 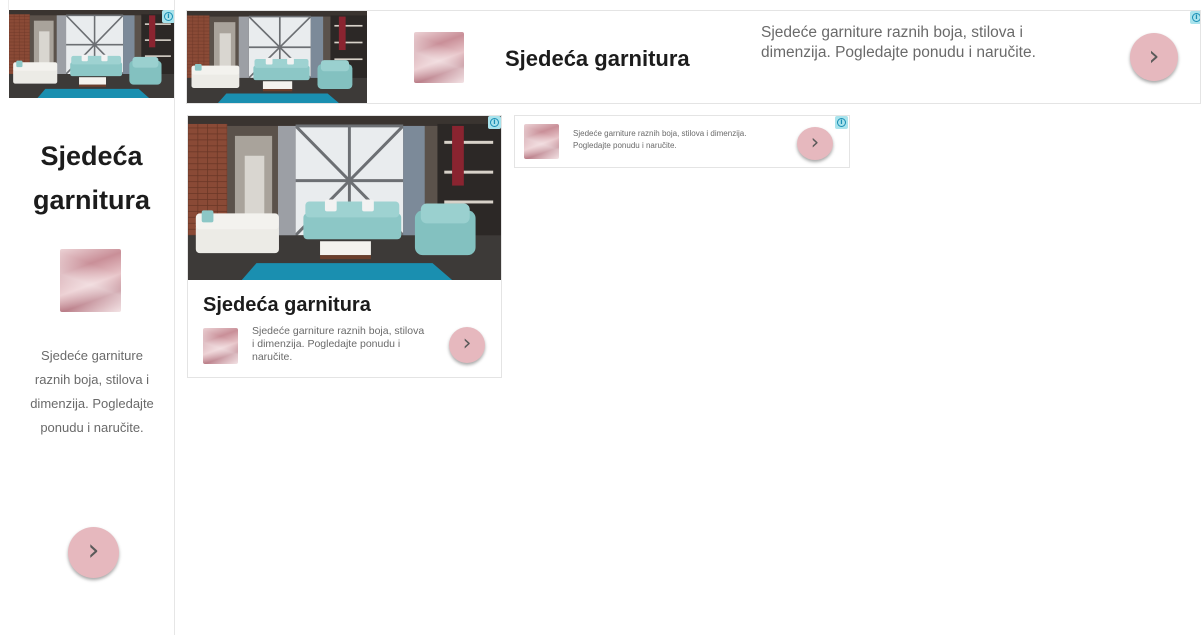 I want to click on ad-rectangle-cta-button: ›, so click(x=467, y=345).